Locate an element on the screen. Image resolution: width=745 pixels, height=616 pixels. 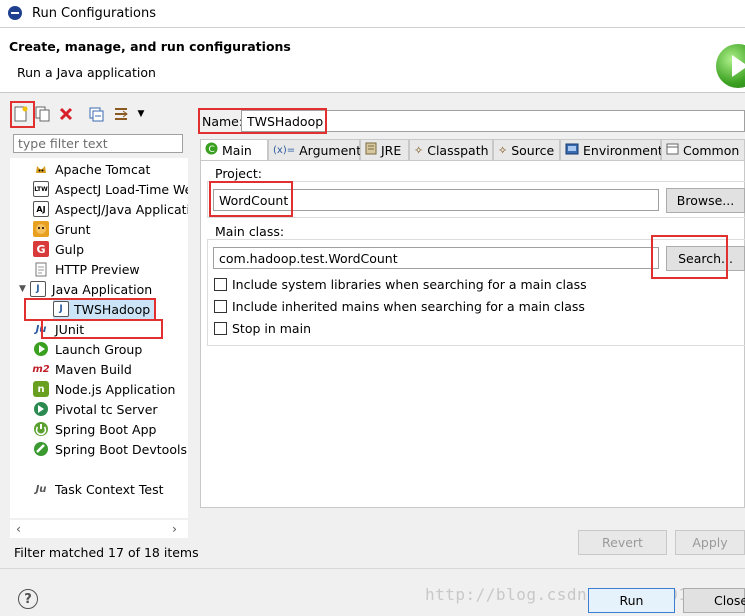
tab-jre: JRE is located at coordinates (384, 149).